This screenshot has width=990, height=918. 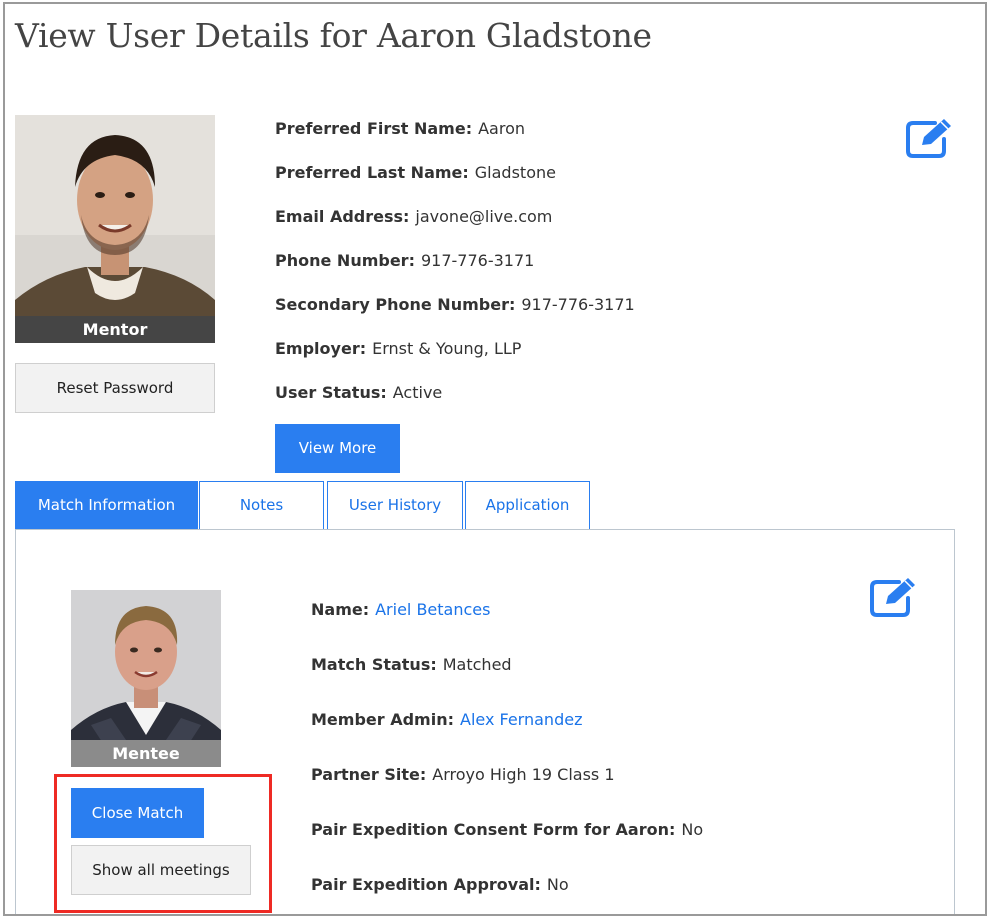 I want to click on reset-password-button: Reset Password, so click(x=115, y=388).